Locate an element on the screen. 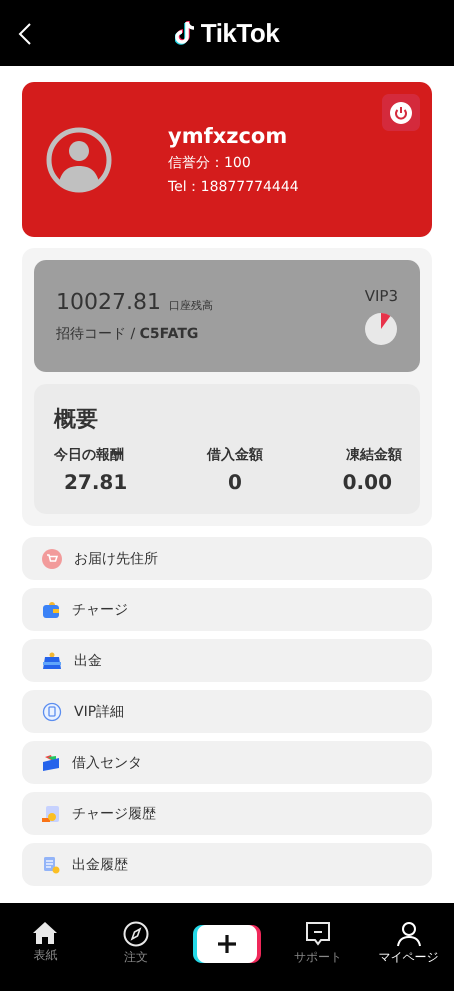 The image size is (454, 991). balance-label: 口座残高 is located at coordinates (190, 305).